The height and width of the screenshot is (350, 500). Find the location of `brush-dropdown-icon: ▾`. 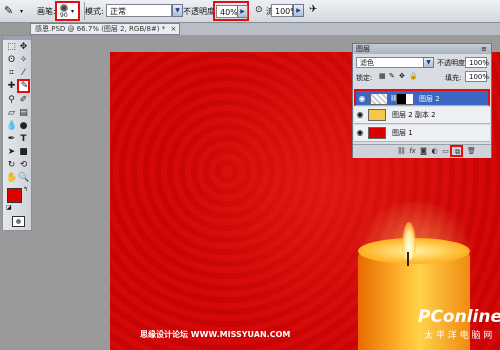

brush-dropdown-icon: ▾ is located at coordinates (73, 11).